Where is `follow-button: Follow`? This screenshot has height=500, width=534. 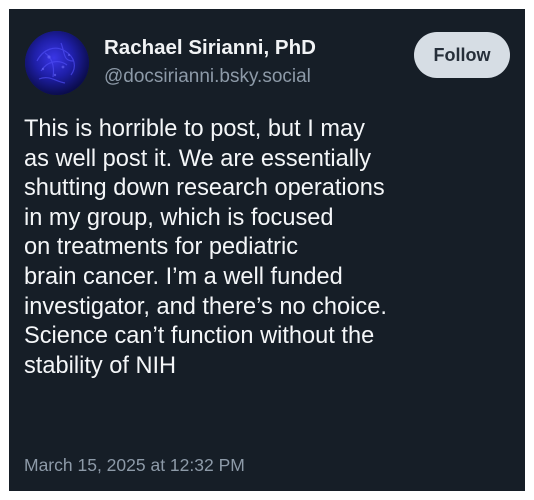
follow-button: Follow is located at coordinates (462, 55).